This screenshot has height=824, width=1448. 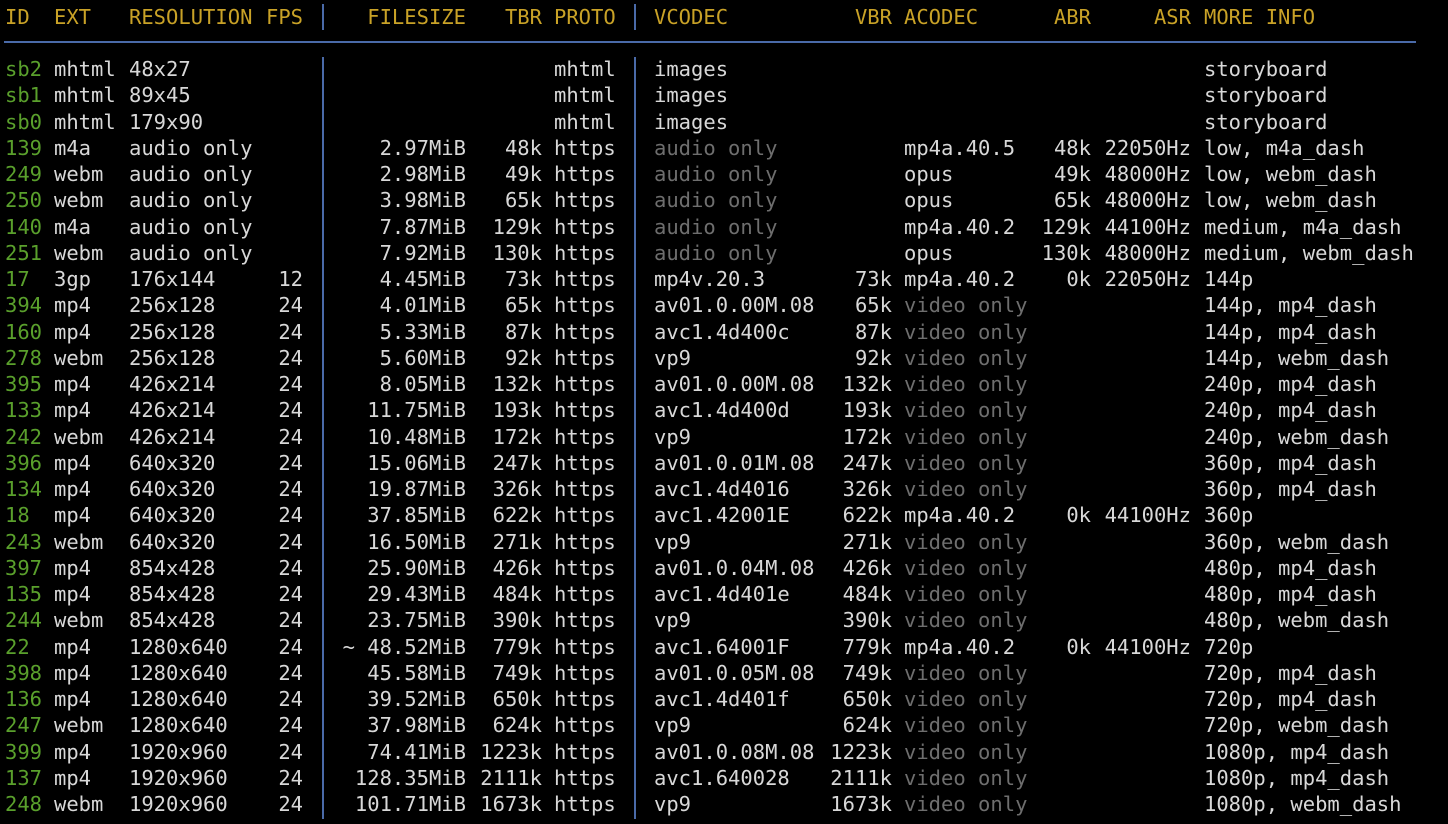 I want to click on cell-more: 1080p, webm_dash, so click(x=1303, y=804).